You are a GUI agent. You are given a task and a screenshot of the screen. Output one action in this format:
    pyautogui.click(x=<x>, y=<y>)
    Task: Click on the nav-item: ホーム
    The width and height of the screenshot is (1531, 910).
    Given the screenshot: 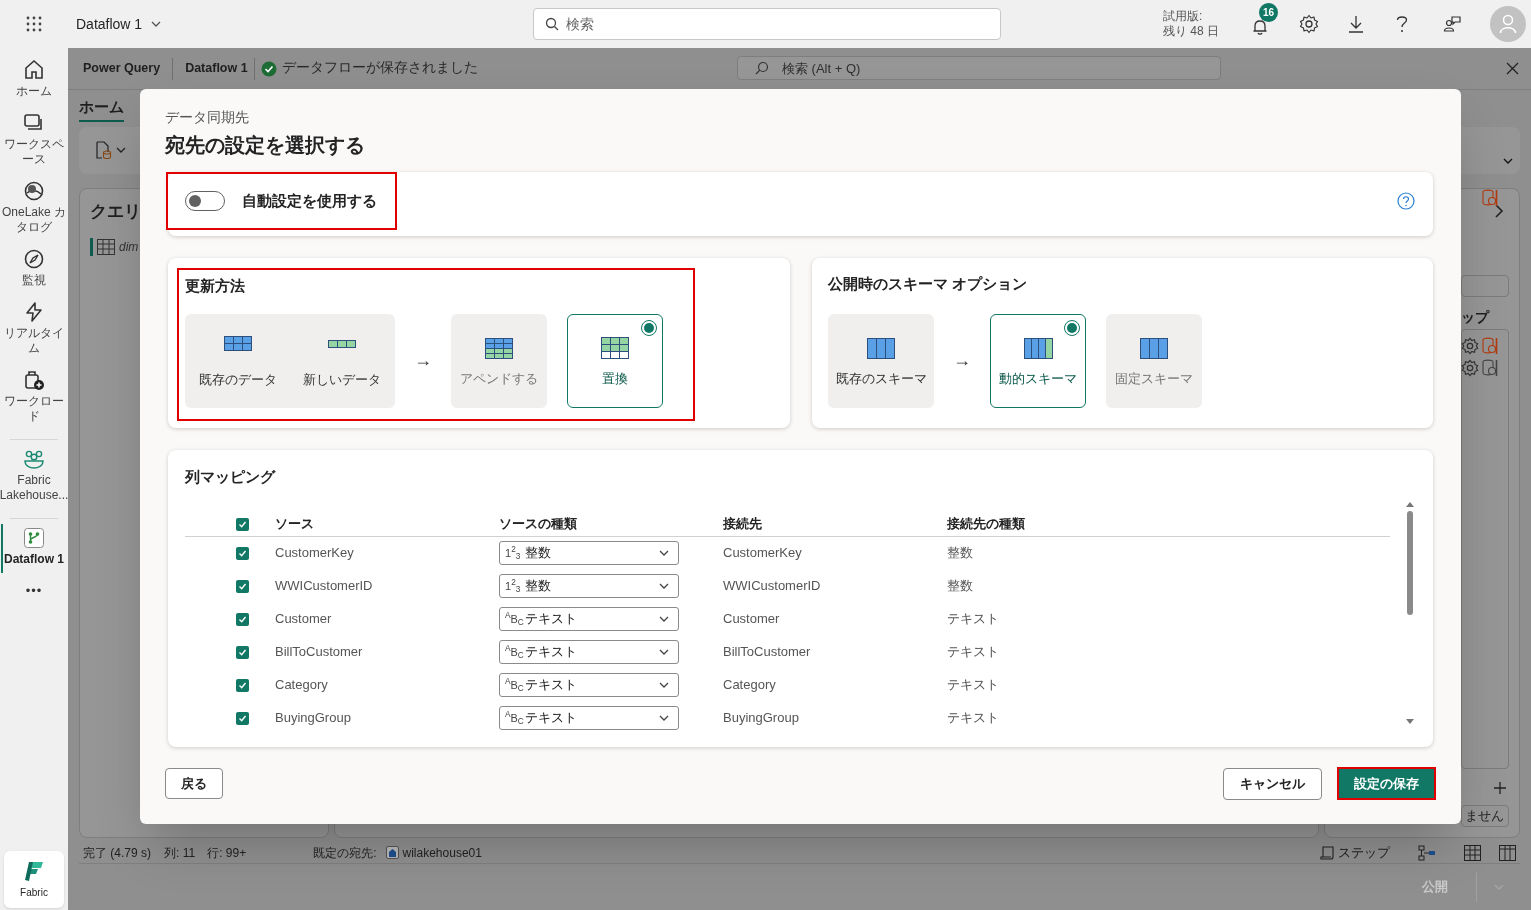 What is the action you would take?
    pyautogui.click(x=34, y=78)
    